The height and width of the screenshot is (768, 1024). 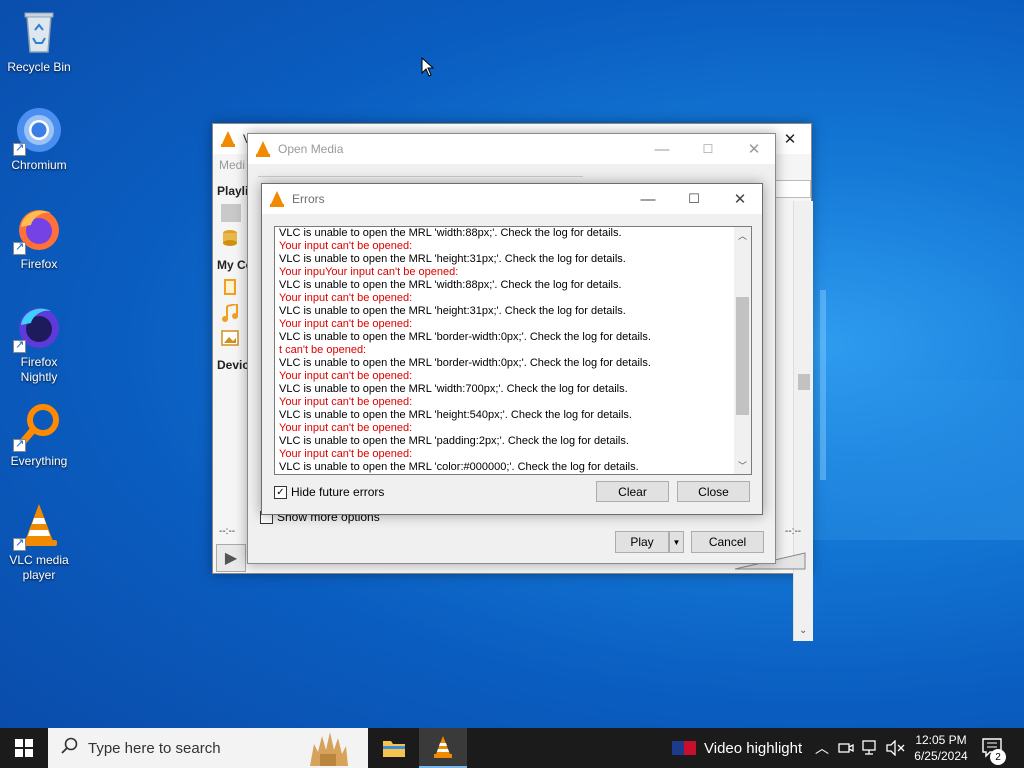 What do you see at coordinates (328, 749) in the screenshot?
I see `search-highlight-image-icon` at bounding box center [328, 749].